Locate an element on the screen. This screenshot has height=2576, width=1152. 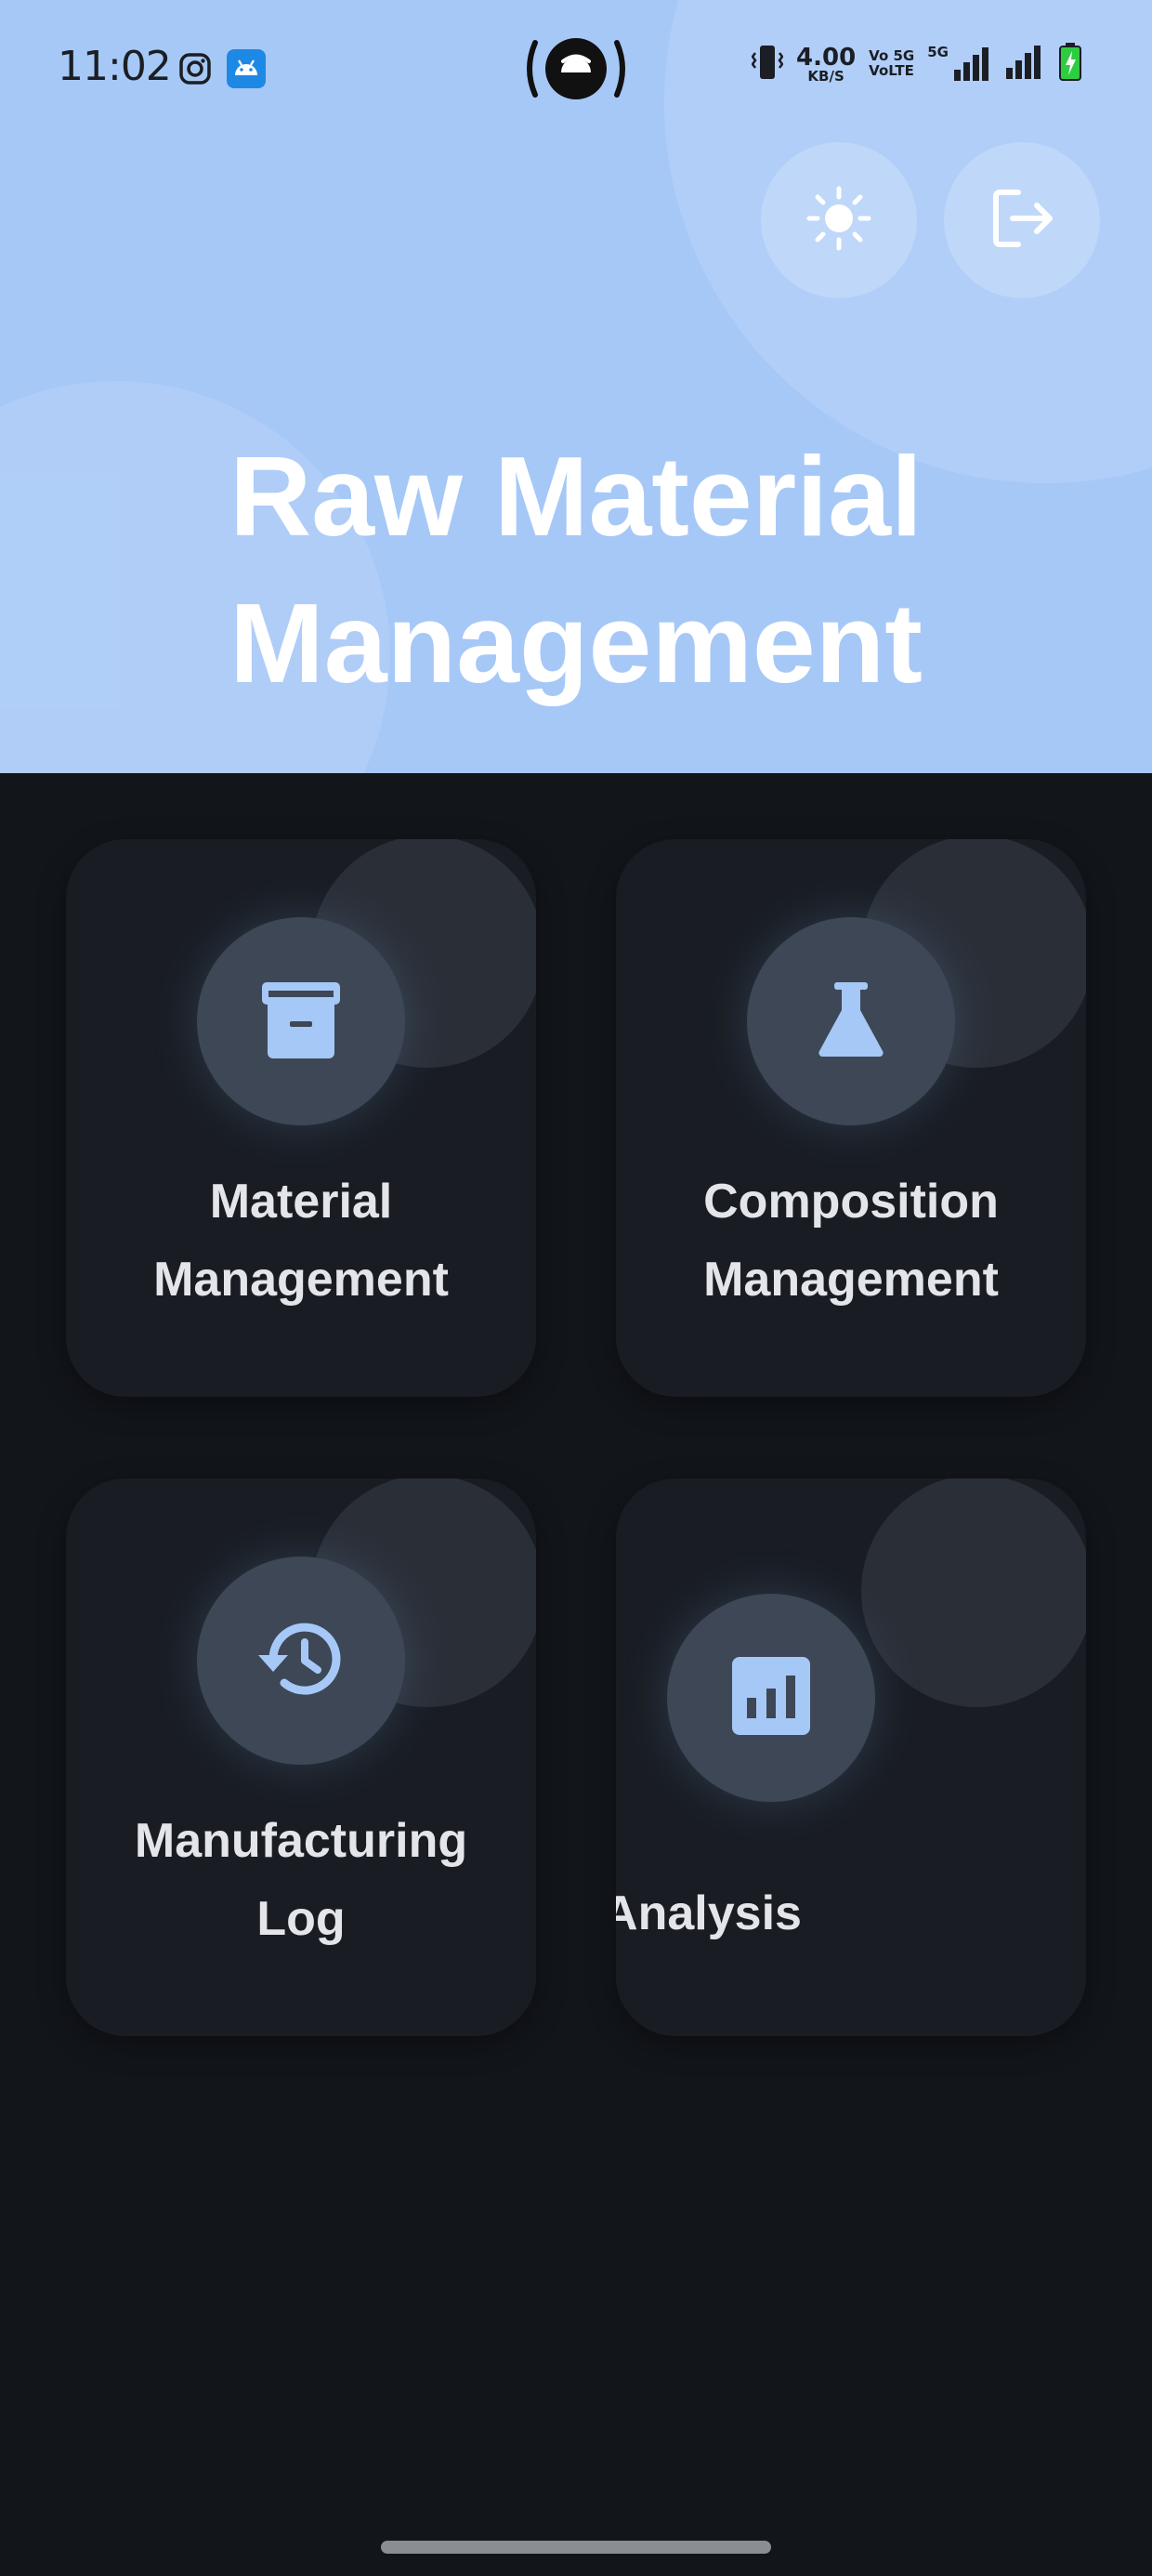
status-right: 4.00 KB/S Vo 5G VoLTE 5G is located at coordinates (916, 64).